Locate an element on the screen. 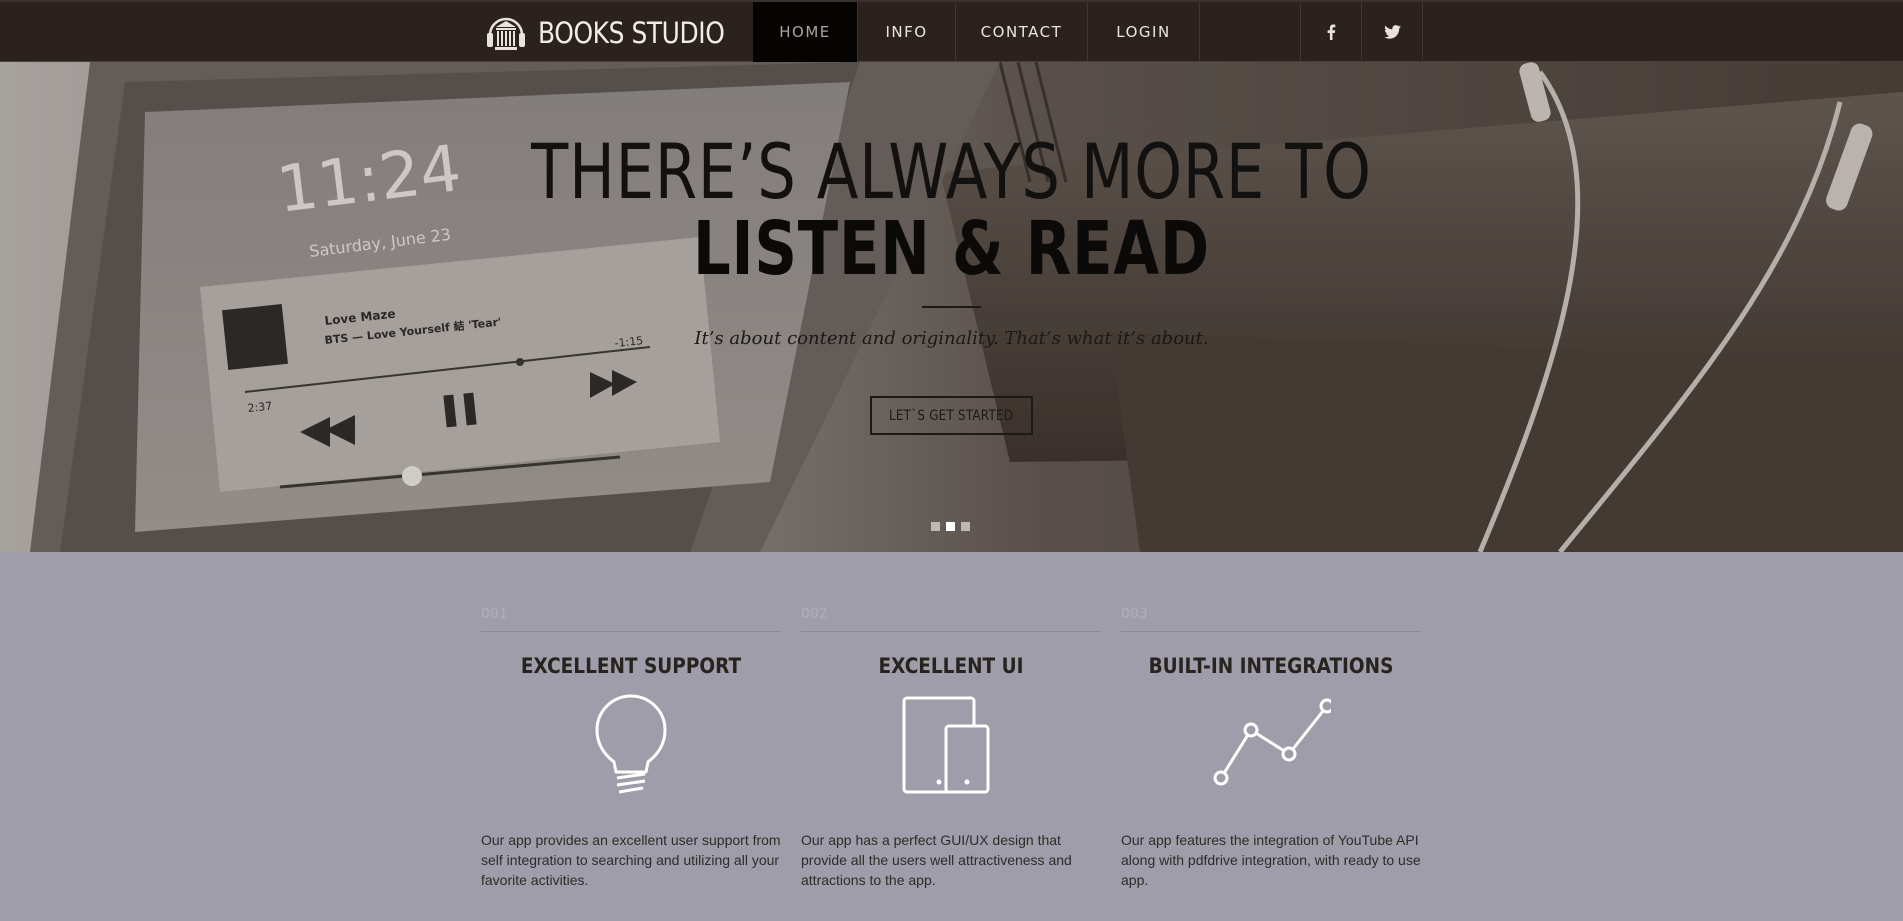 The width and height of the screenshot is (1903, 921). get-started-label: LET`S GET STARTED is located at coordinates (951, 415).